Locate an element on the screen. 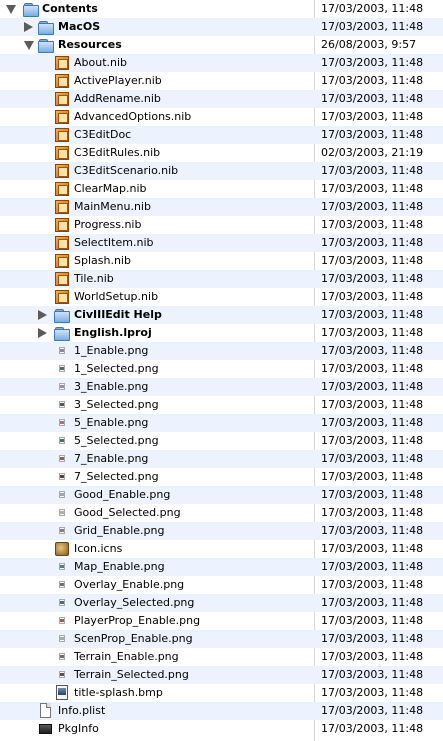 This screenshot has height=741, width=443. file-name: Overlay_Enable.png is located at coordinates (129, 584).